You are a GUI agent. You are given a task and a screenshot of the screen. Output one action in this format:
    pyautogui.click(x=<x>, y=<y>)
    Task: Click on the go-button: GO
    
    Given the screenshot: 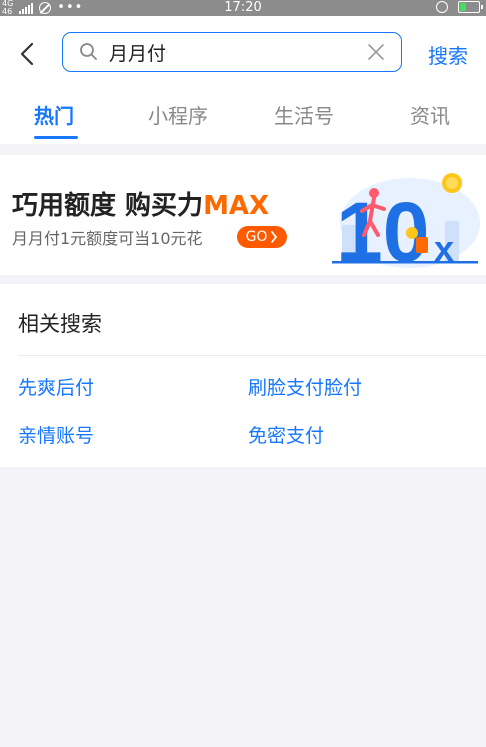 What is the action you would take?
    pyautogui.click(x=262, y=237)
    